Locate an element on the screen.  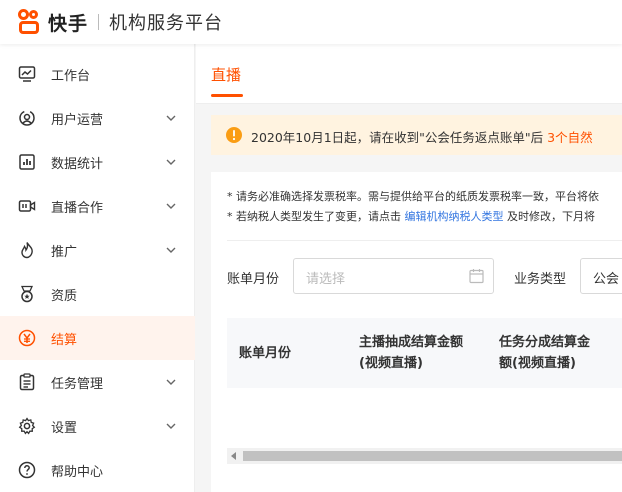
bar-chart-icon is located at coordinates (27, 162).